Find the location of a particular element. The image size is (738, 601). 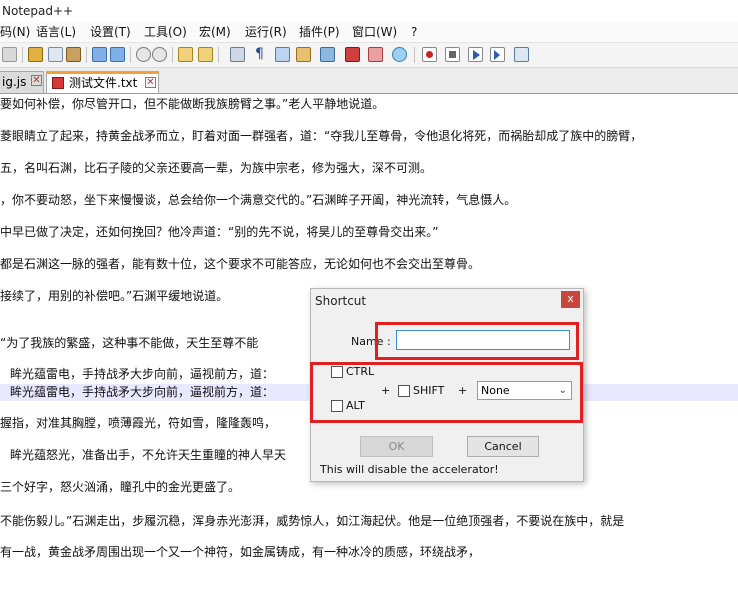

undo-icon is located at coordinates (99, 54).